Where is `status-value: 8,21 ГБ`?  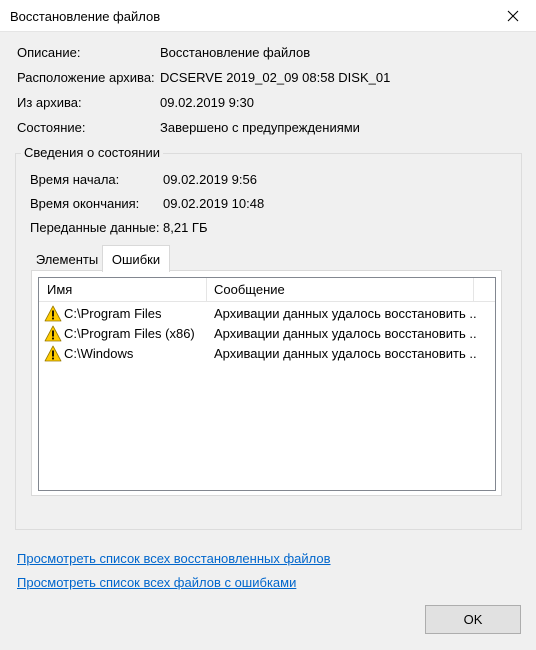 status-value: 8,21 ГБ is located at coordinates (185, 227).